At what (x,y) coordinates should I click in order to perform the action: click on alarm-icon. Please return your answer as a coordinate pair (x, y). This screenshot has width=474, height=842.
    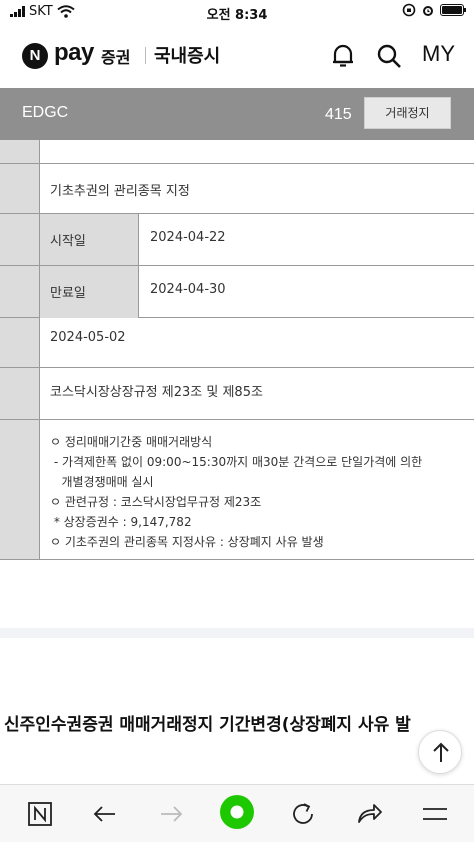
    Looking at the image, I should click on (428, 11).